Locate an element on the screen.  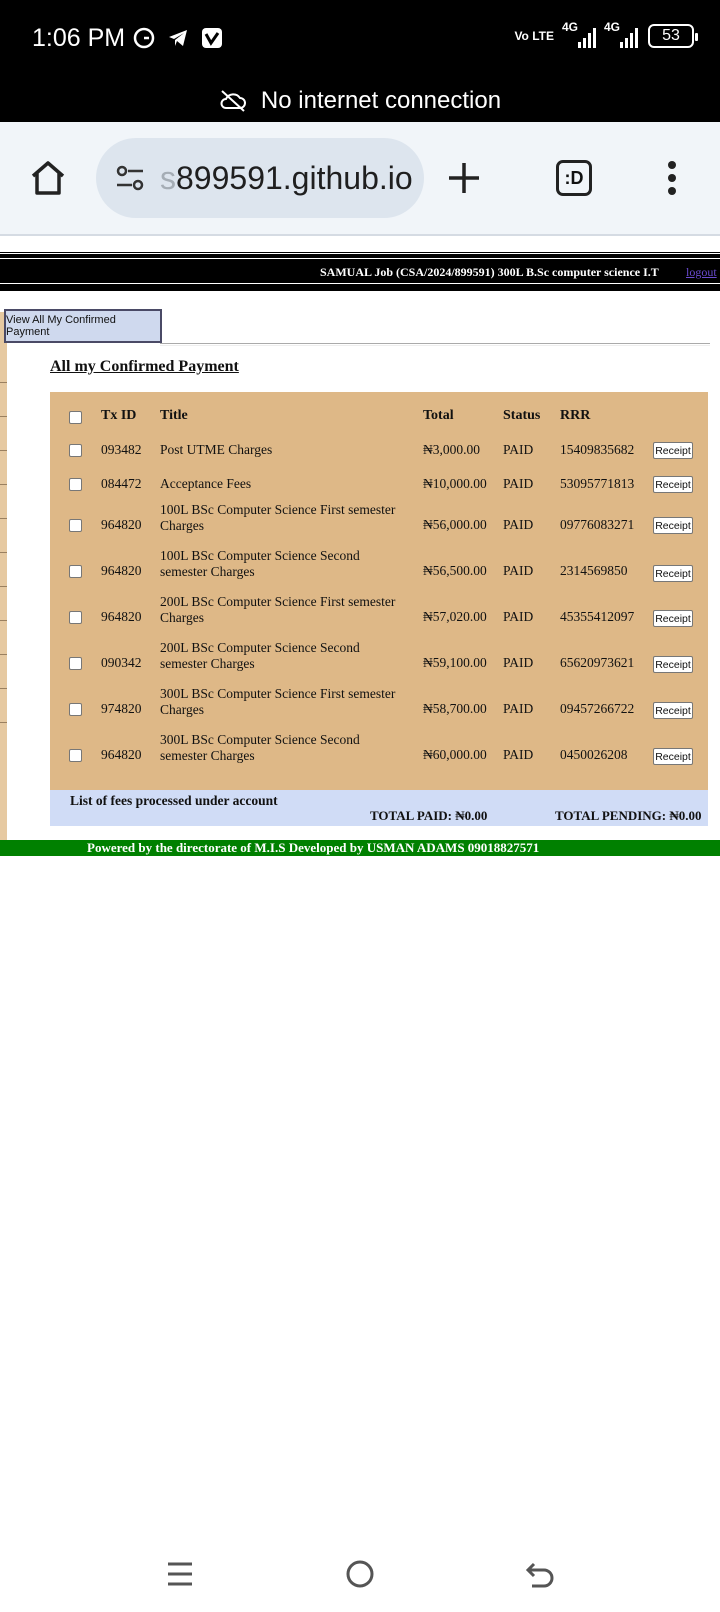
site-settings-icon is located at coordinates (130, 178).